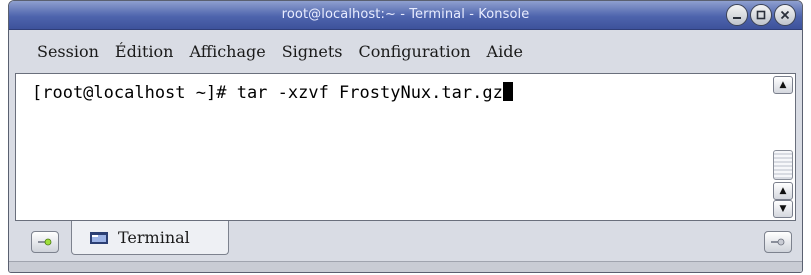  I want to click on menu-configuration: Configuration, so click(414, 51).